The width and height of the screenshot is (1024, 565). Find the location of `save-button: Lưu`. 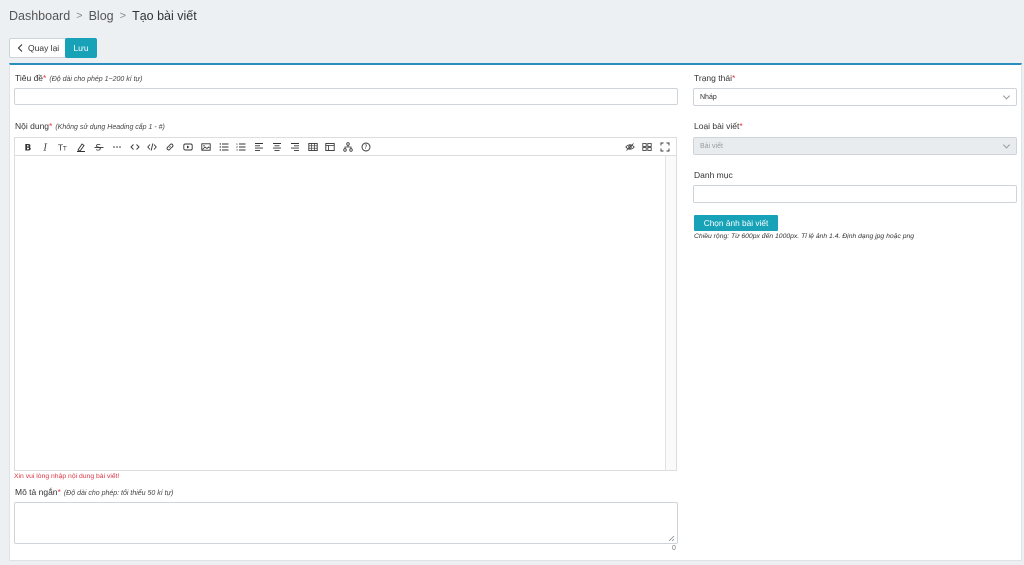

save-button: Lưu is located at coordinates (81, 48).